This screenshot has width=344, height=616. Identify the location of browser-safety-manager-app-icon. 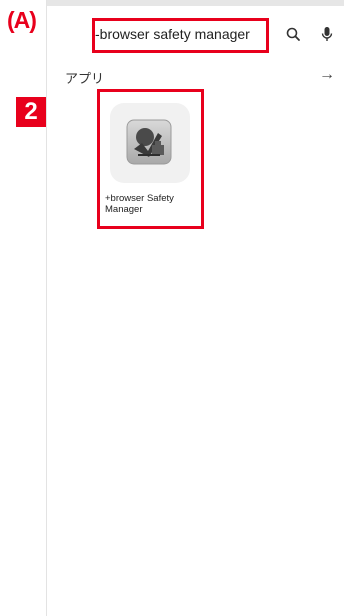
(149, 142).